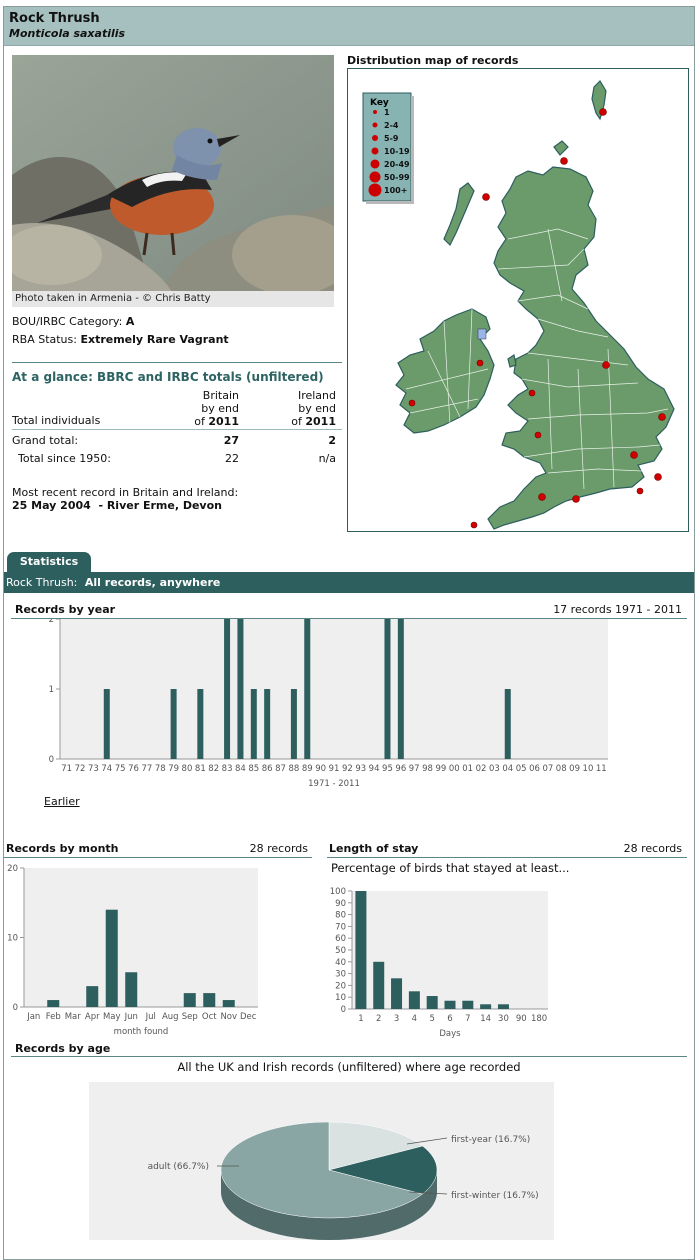  What do you see at coordinates (154, 339) in the screenshot?
I see `rba-status-value: Extremely Rare Vagrant` at bounding box center [154, 339].